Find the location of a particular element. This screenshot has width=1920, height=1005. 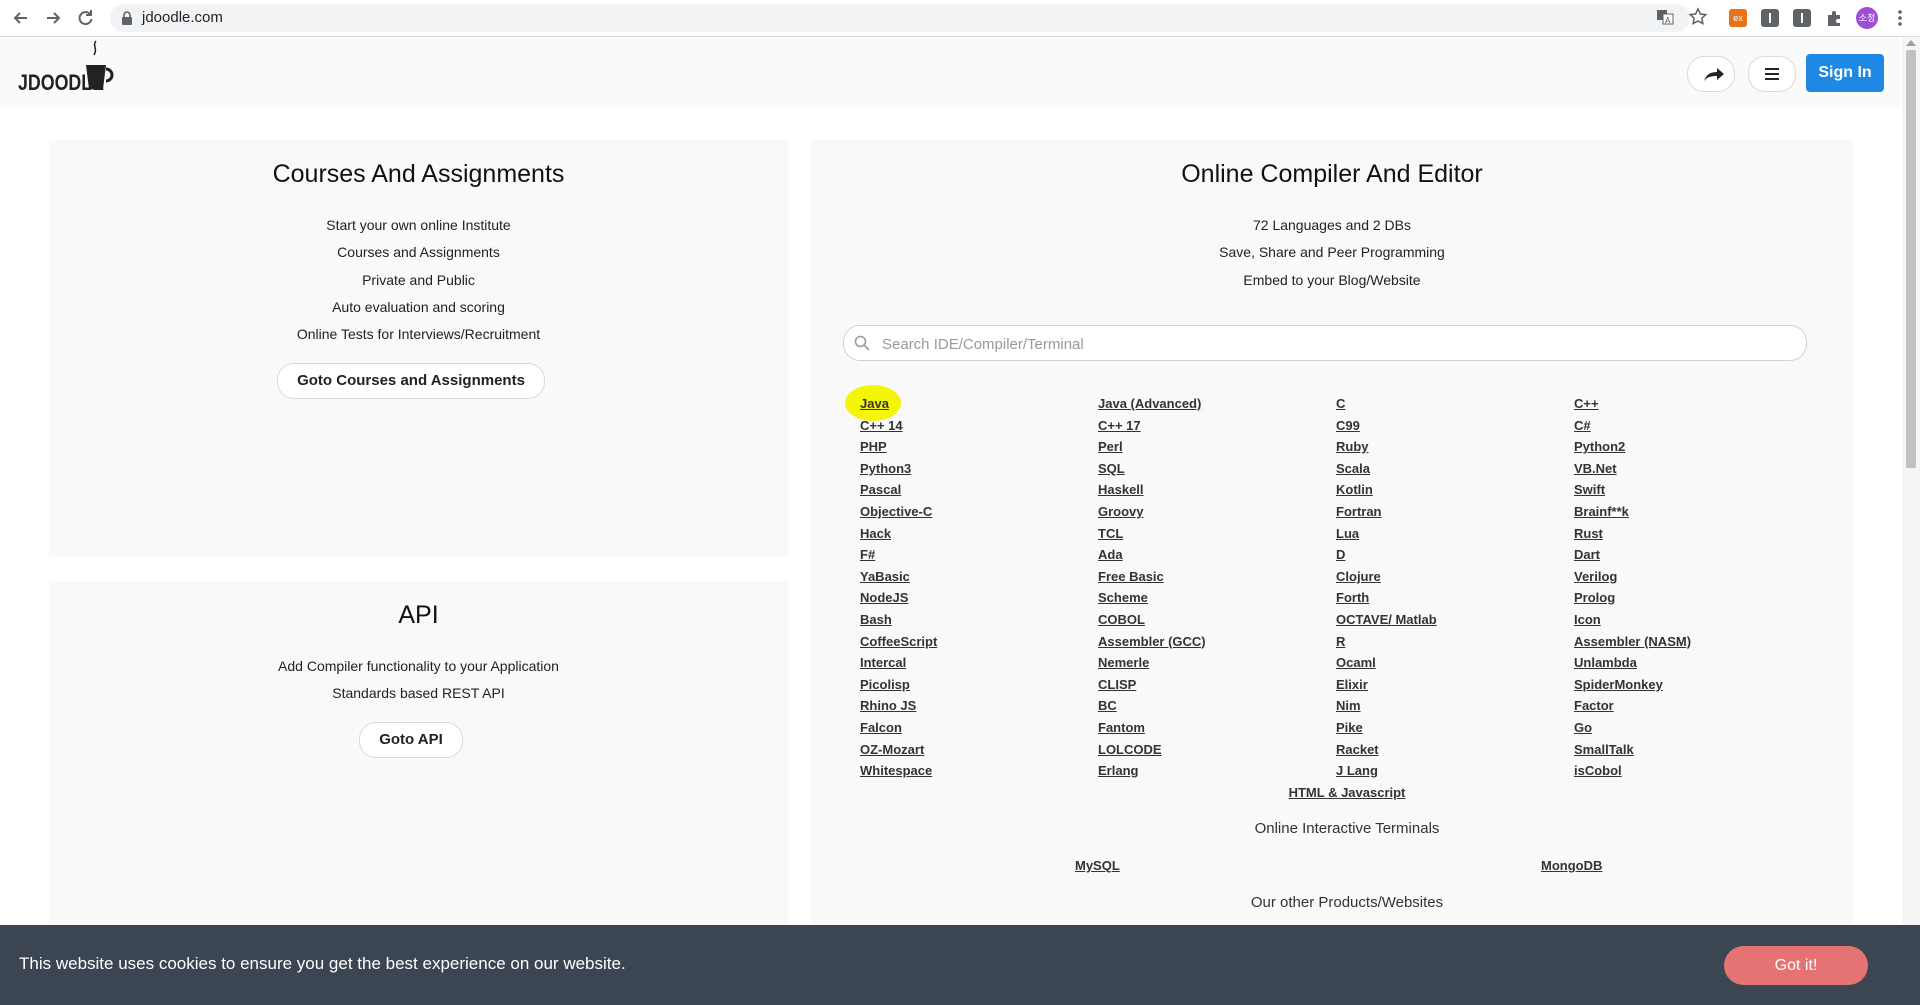

language-link: Hack is located at coordinates (979, 534).